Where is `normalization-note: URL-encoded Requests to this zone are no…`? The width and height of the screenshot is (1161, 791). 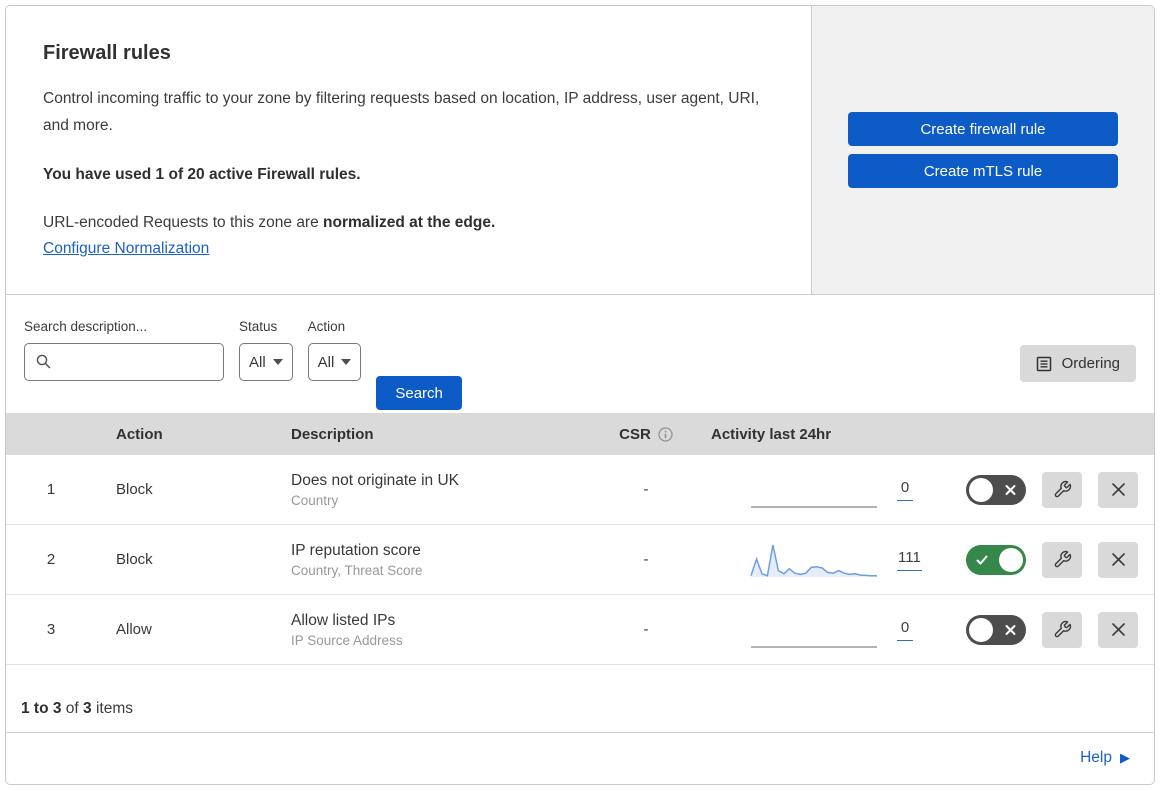
normalization-note: URL-encoded Requests to this zone are no… is located at coordinates (407, 223).